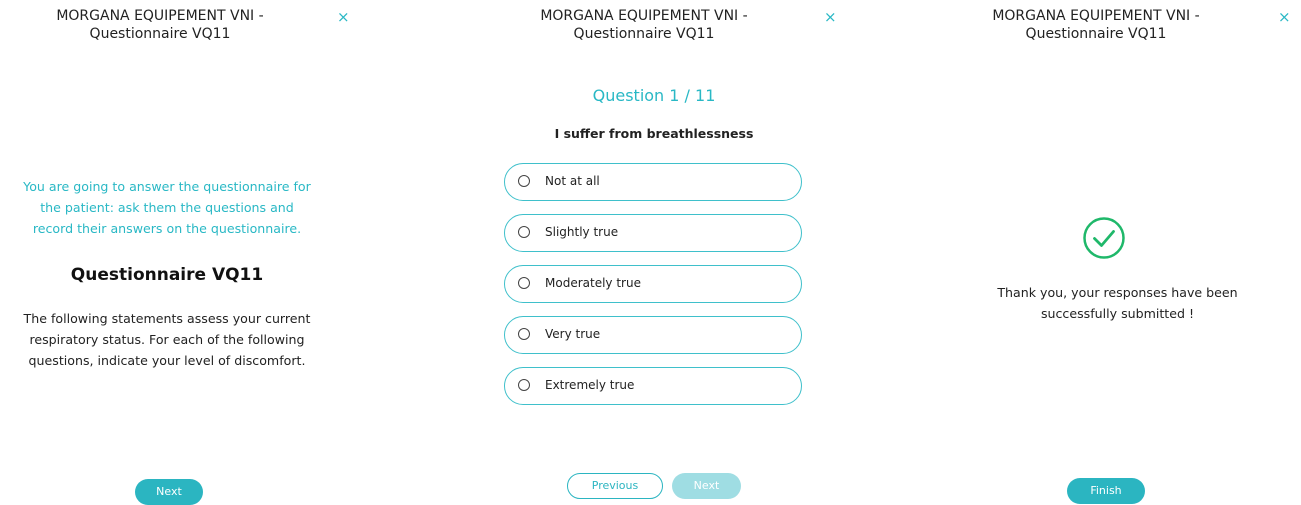  Describe the element at coordinates (1104, 238) in the screenshot. I see `check-circle-icon` at that location.